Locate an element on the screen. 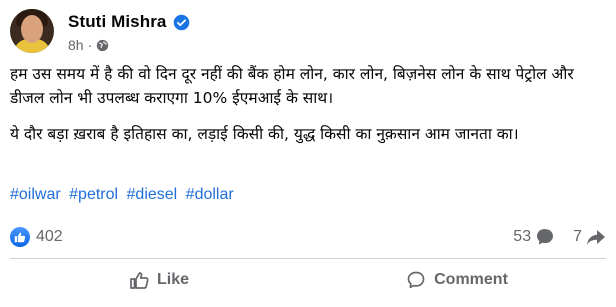  author-name: Stuti Mishra is located at coordinates (117, 22).